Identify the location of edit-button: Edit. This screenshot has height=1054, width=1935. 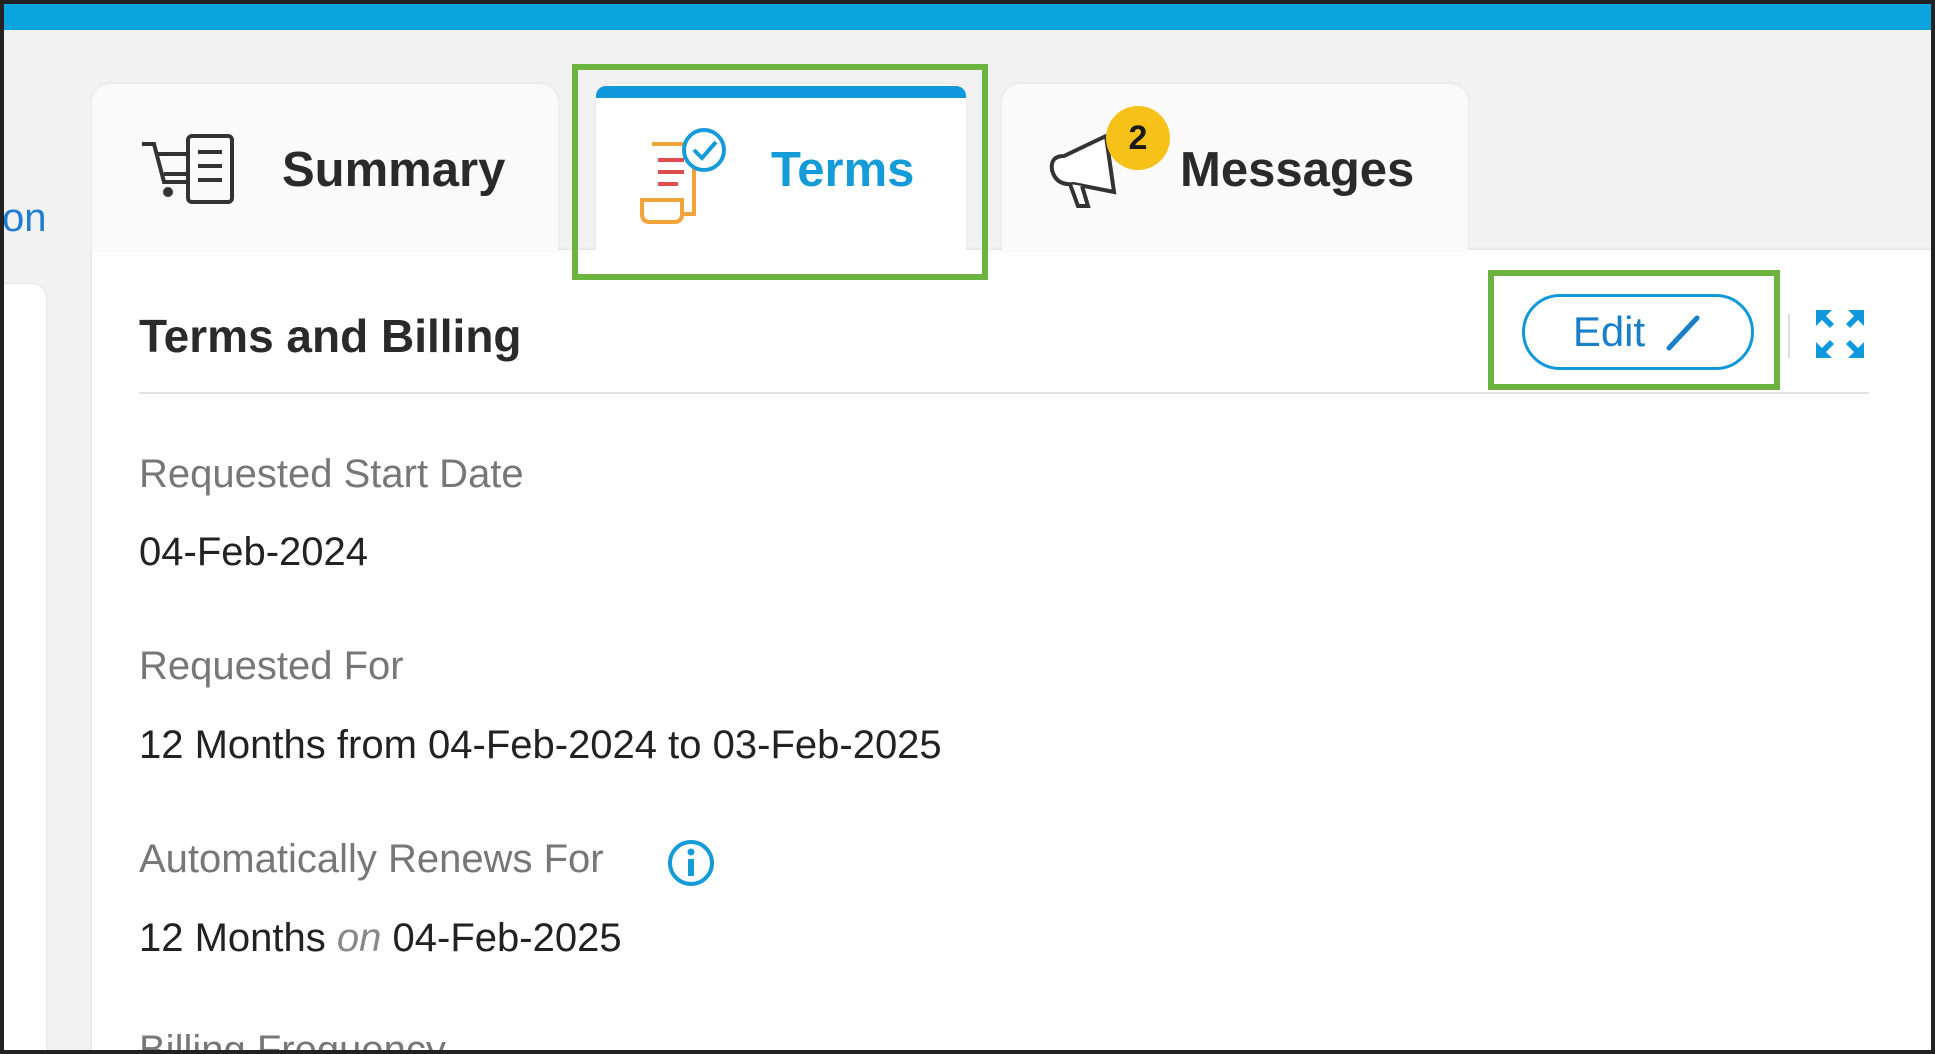
(1638, 332).